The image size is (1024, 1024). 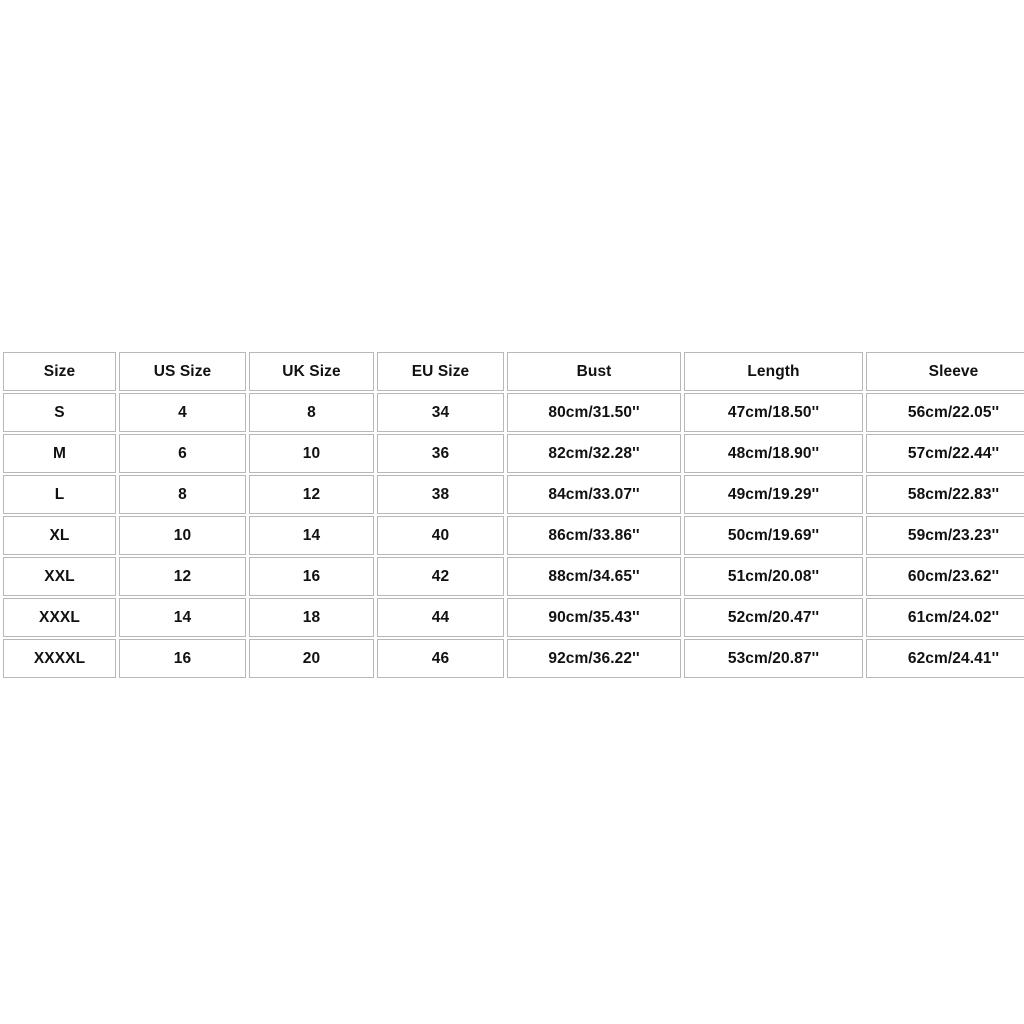 I want to click on cell-eu-size: 46, so click(x=440, y=658).